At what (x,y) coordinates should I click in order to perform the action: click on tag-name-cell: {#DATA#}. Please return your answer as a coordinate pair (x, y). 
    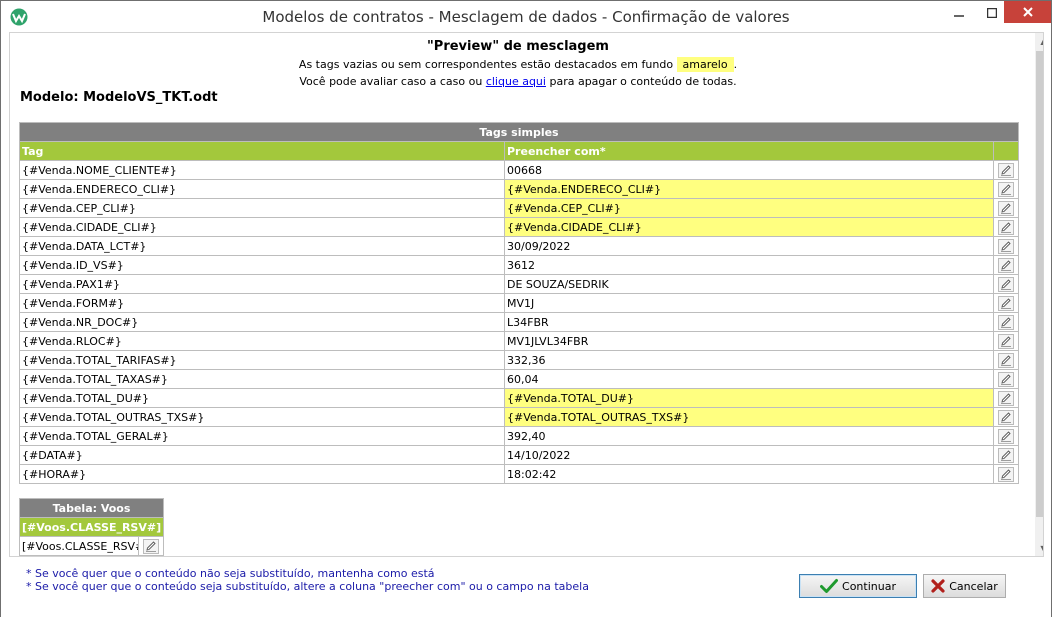
    Looking at the image, I should click on (262, 455).